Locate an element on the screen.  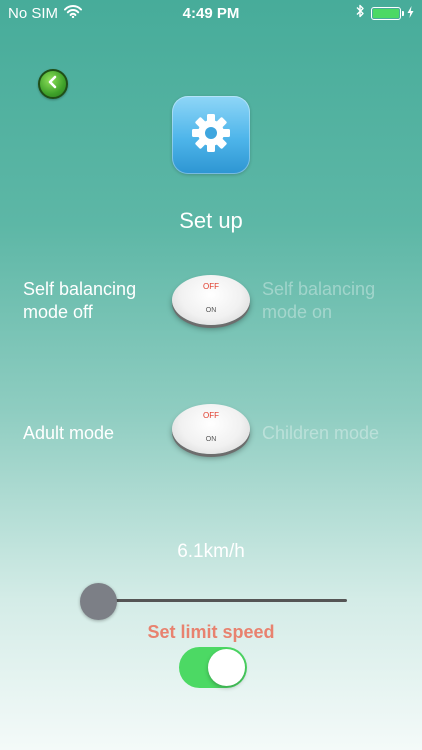
bluetooth-icon is located at coordinates (360, 13).